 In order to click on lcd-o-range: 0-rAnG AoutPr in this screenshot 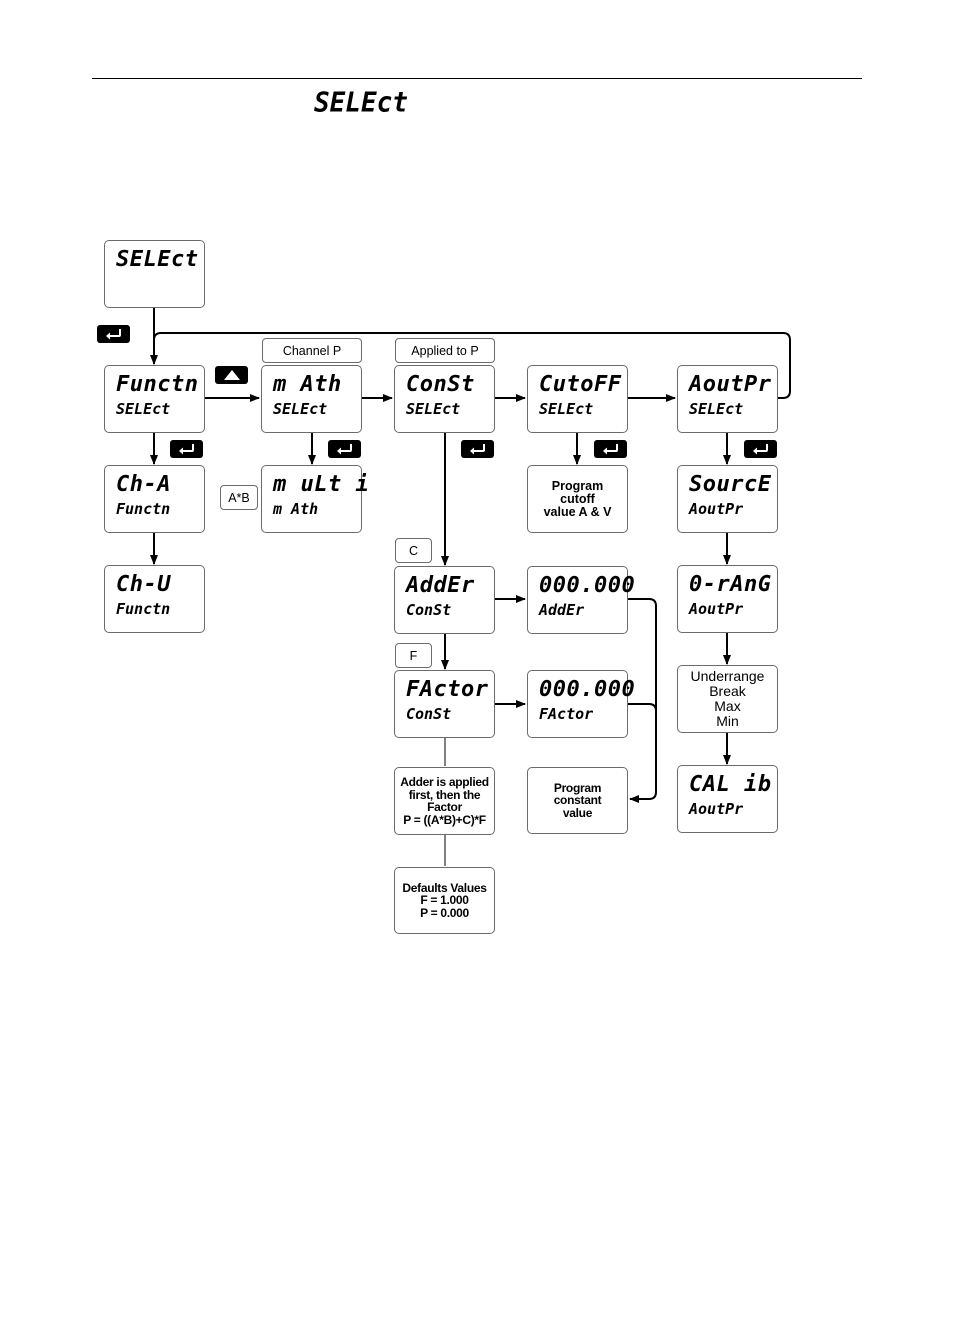, I will do `click(727, 599)`.